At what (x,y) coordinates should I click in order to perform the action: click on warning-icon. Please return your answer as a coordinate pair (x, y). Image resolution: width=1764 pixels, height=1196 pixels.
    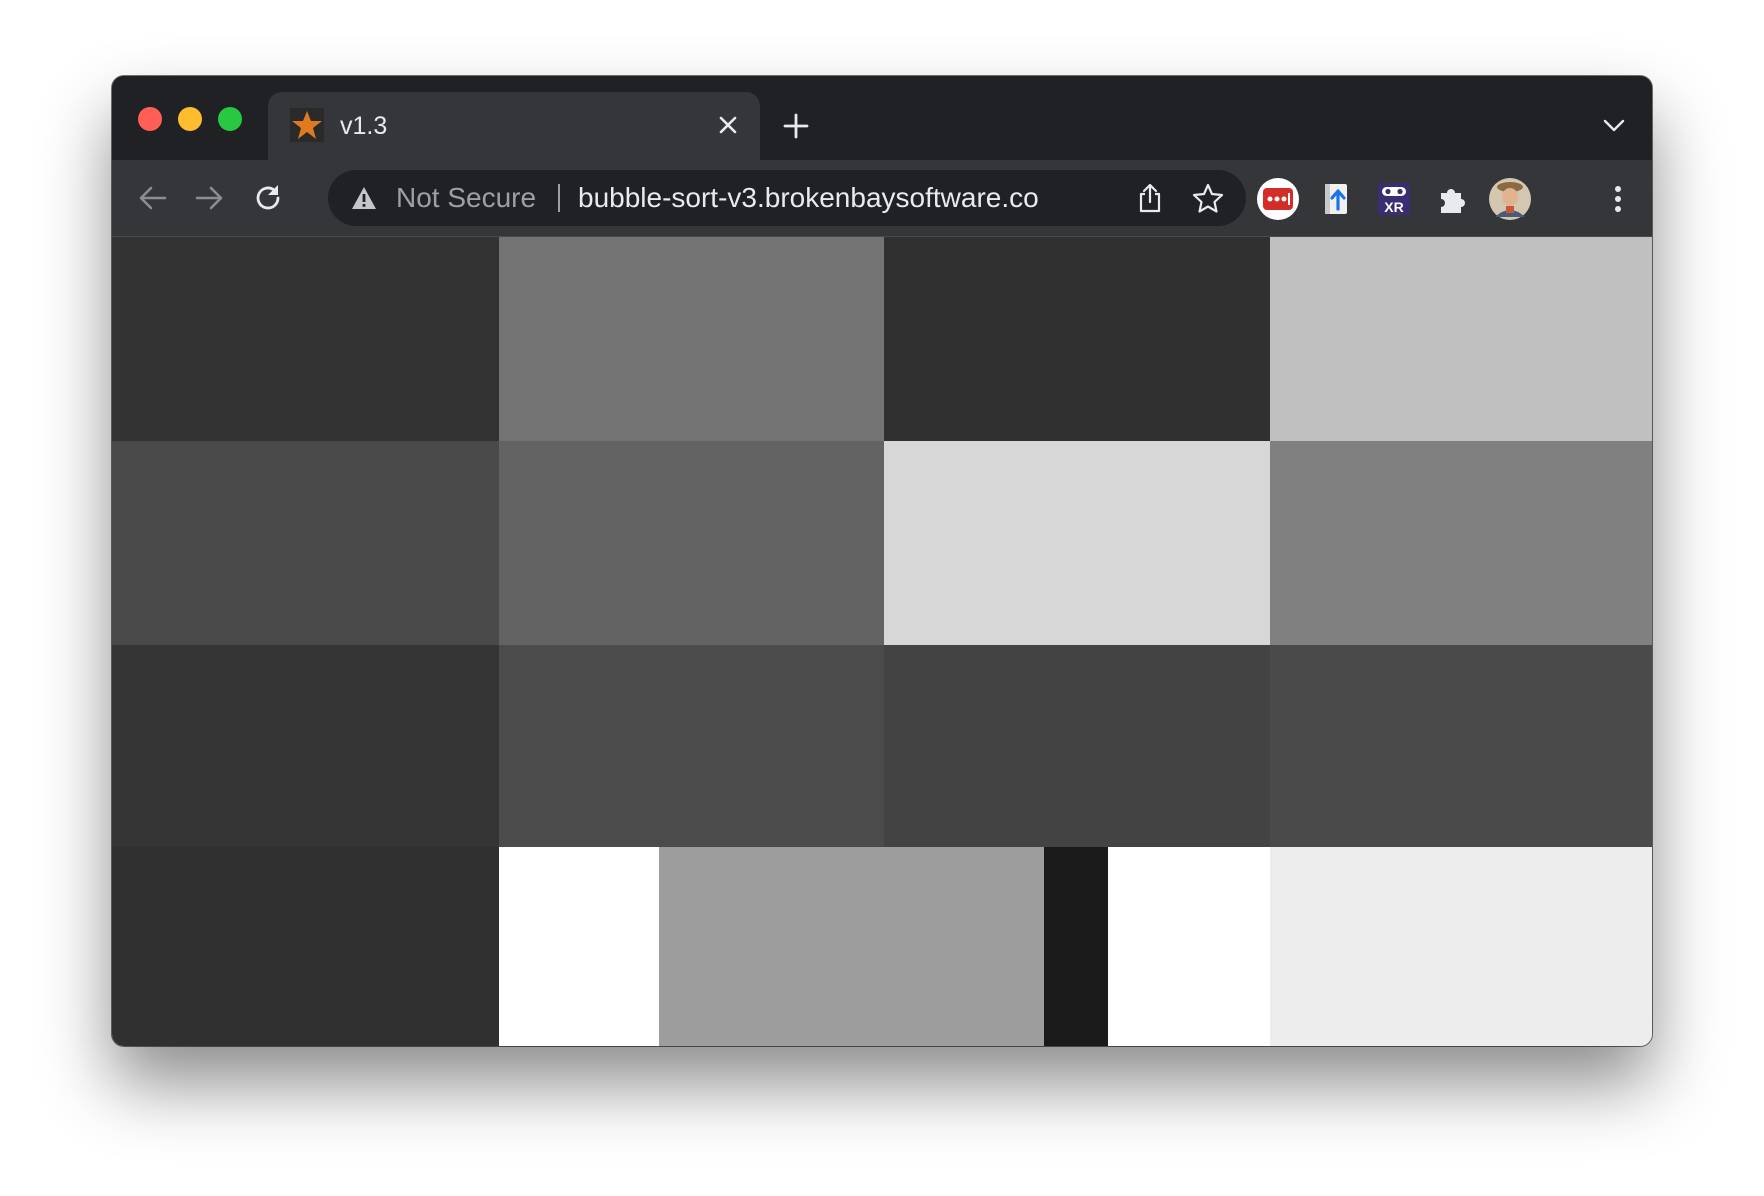
    Looking at the image, I should click on (364, 198).